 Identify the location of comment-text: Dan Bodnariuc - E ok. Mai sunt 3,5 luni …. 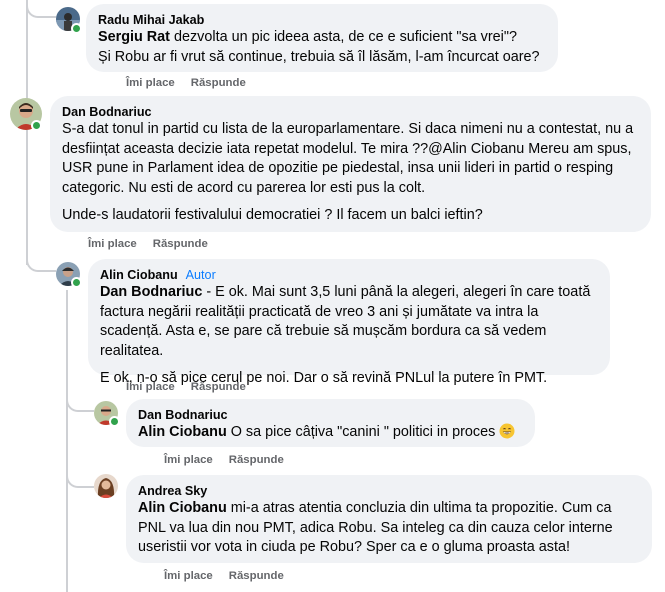
(345, 335).